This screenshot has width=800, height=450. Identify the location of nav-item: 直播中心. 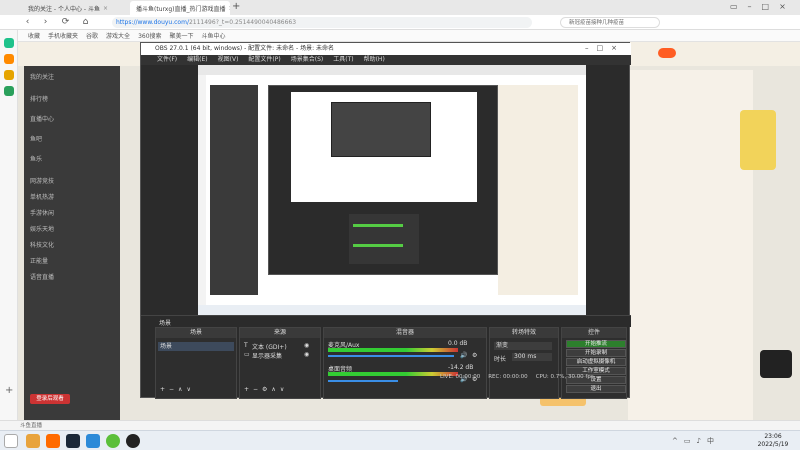
(42, 118).